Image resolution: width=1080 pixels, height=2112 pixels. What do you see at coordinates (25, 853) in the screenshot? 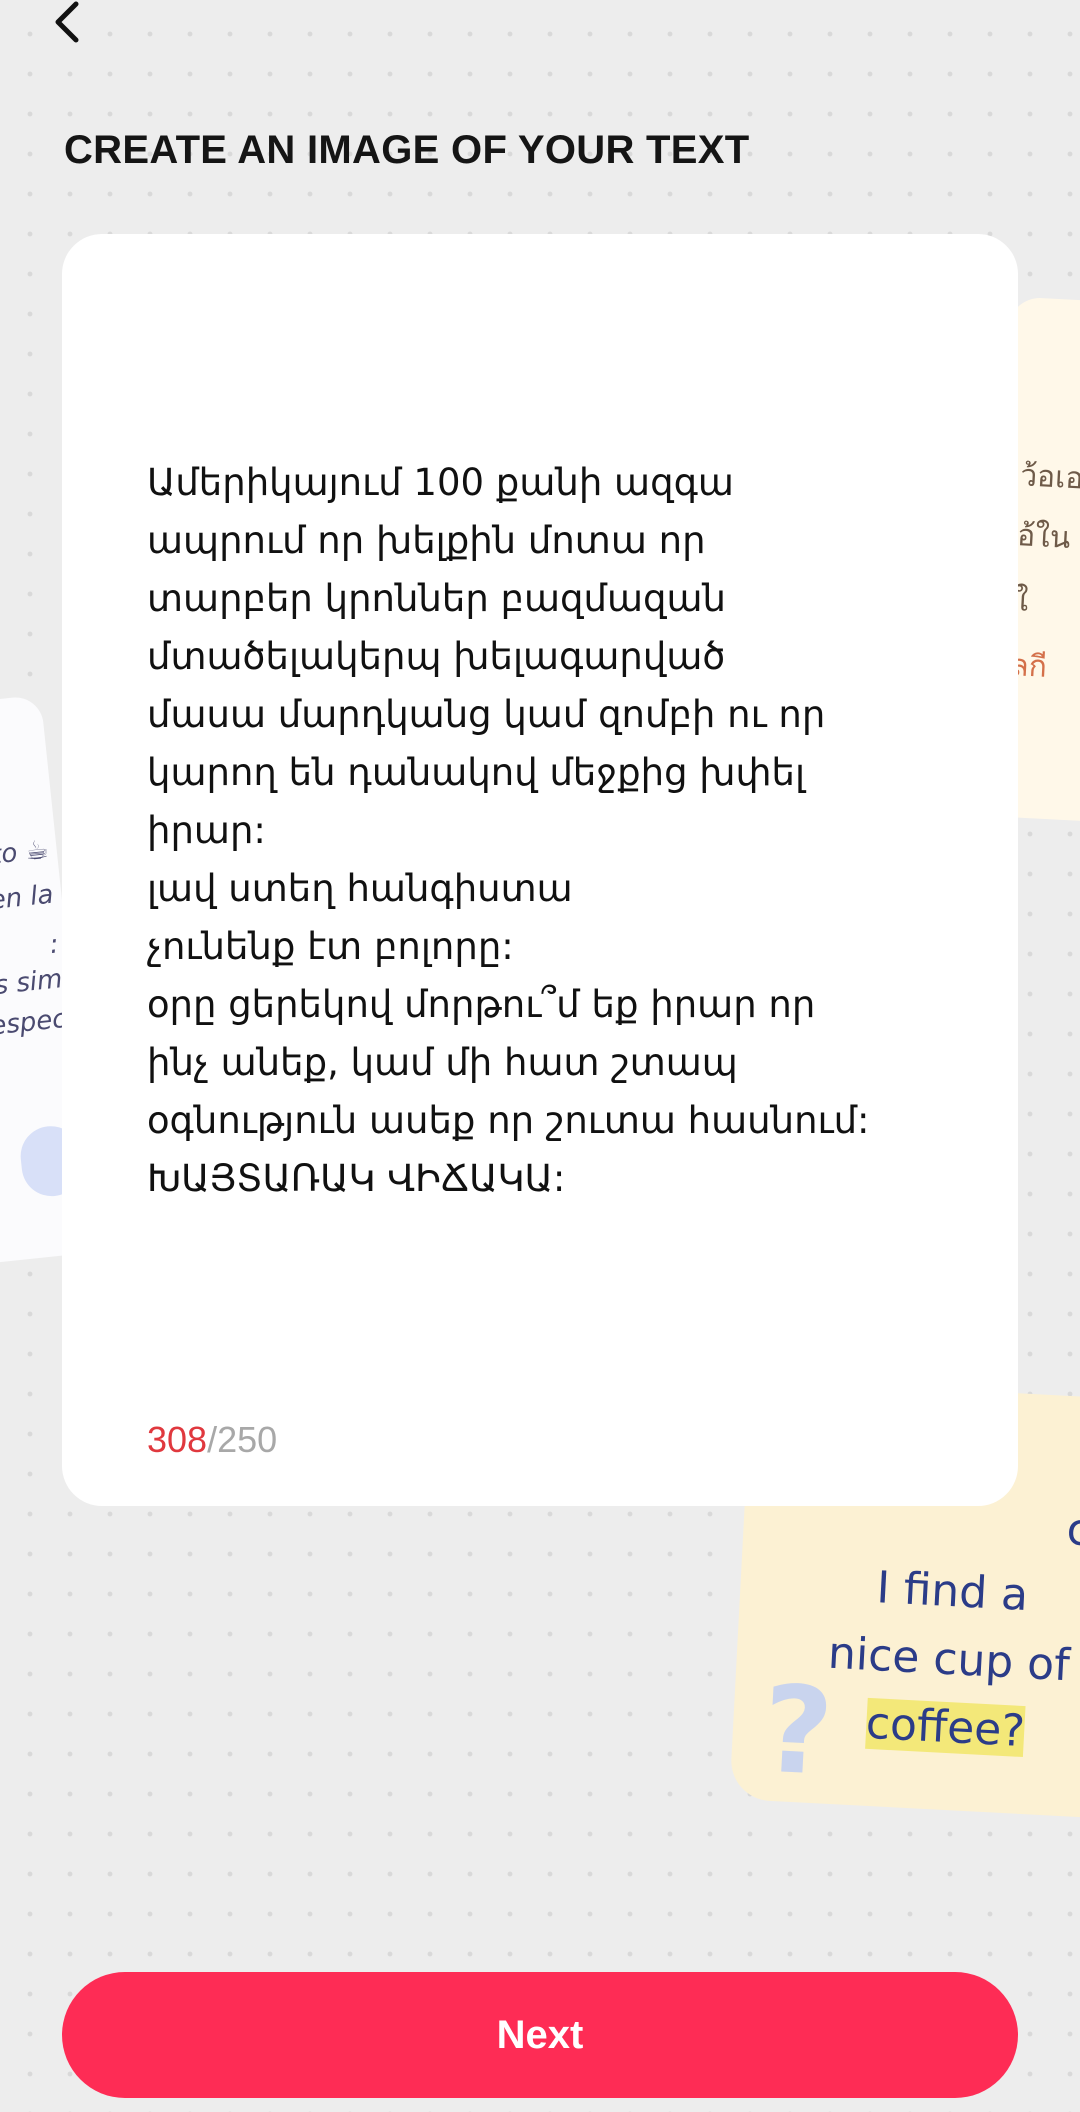
I see `sample-card-text: ito ☕` at bounding box center [25, 853].